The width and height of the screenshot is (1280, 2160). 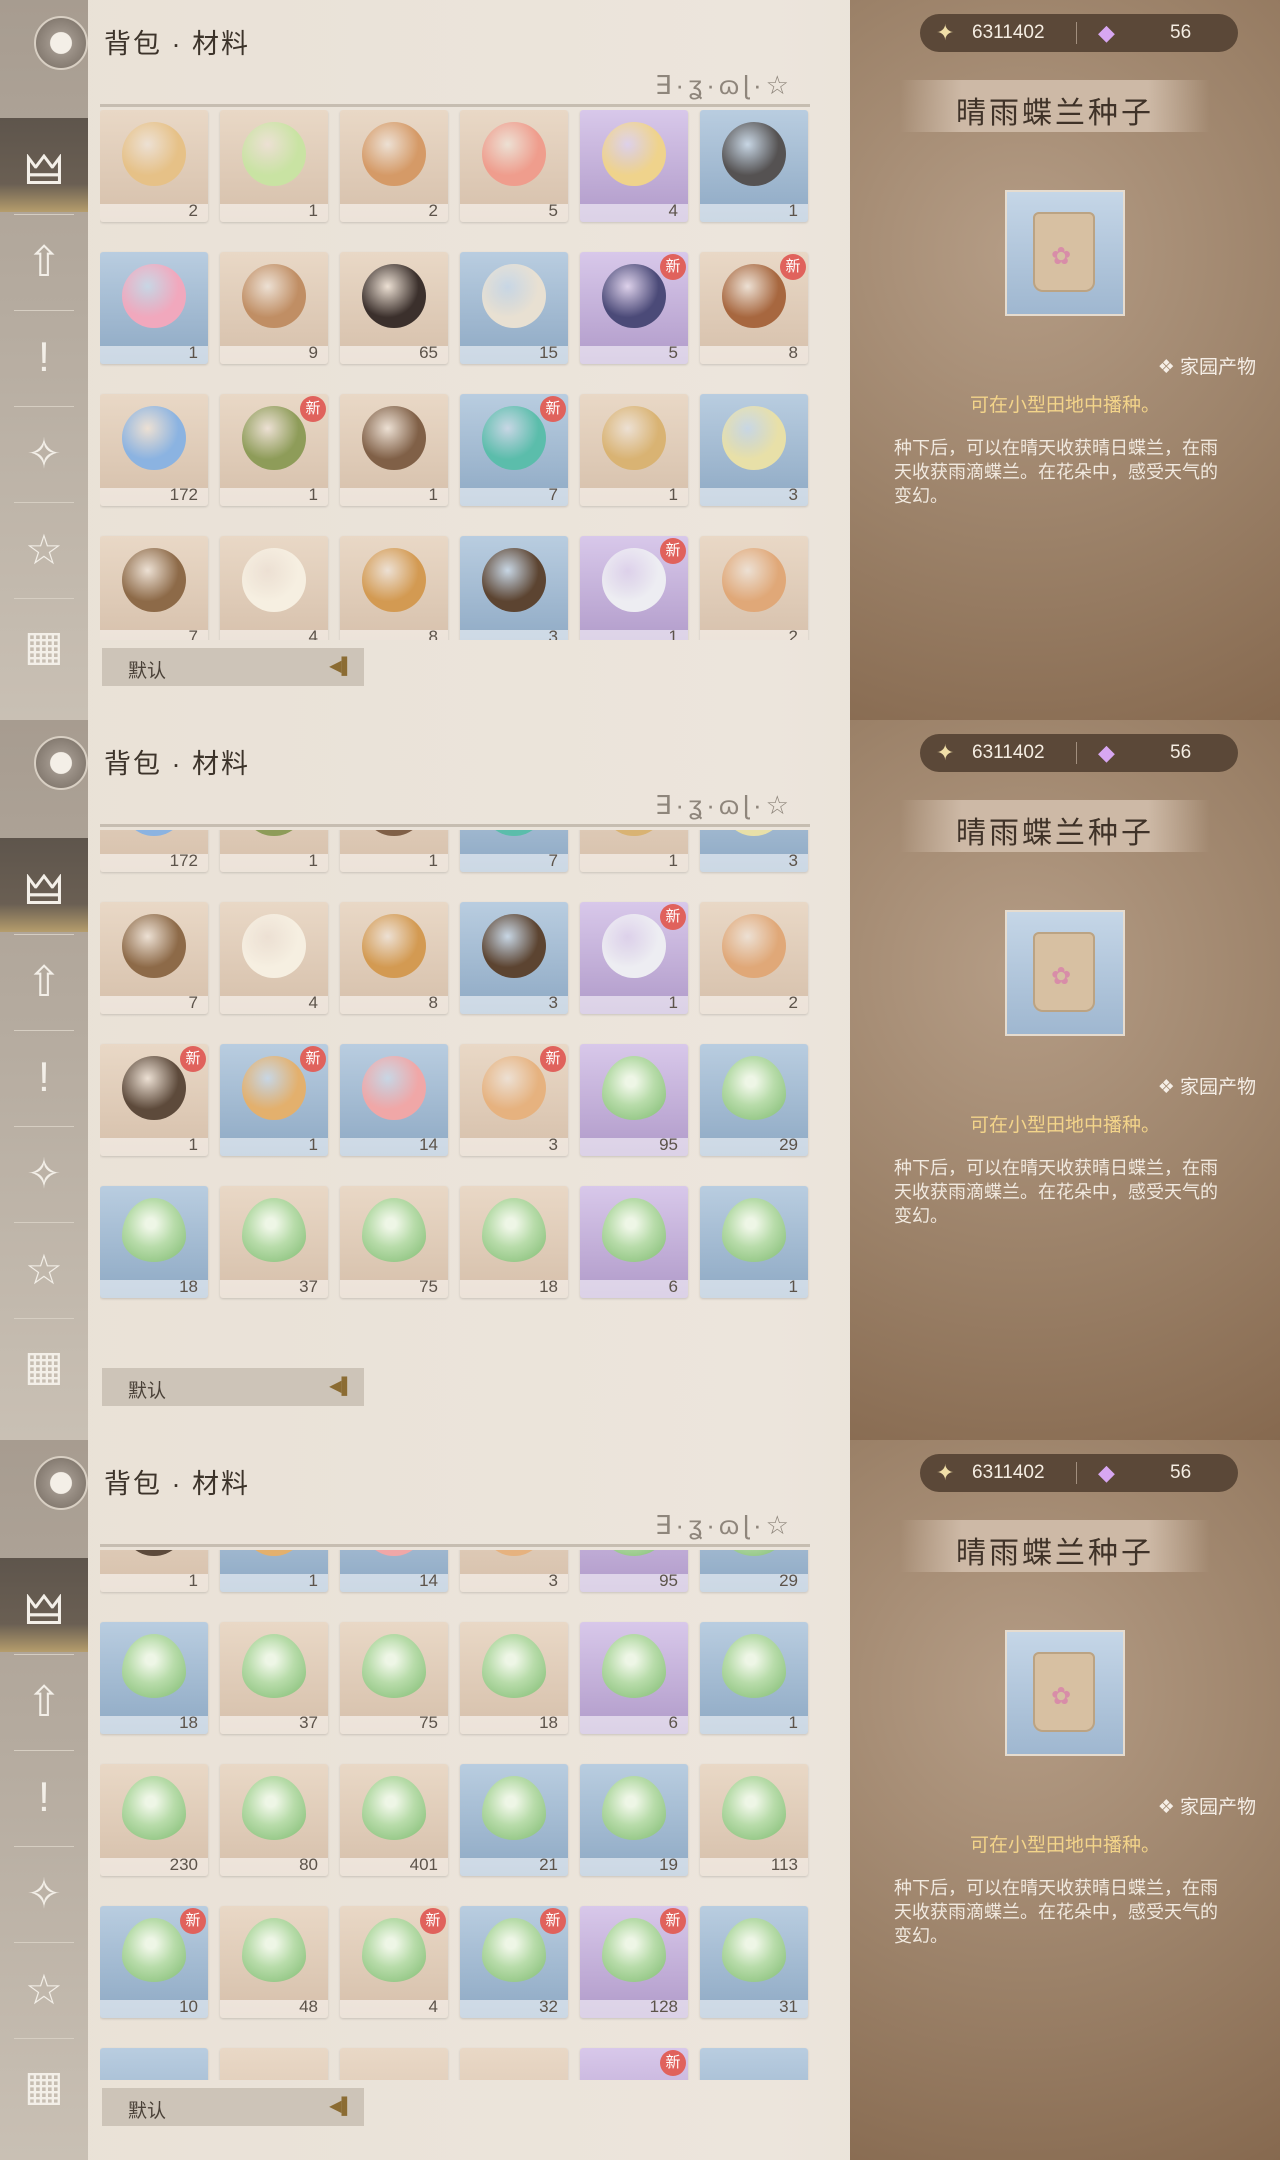 What do you see at coordinates (394, 308) in the screenshot?
I see `item-slot: 65` at bounding box center [394, 308].